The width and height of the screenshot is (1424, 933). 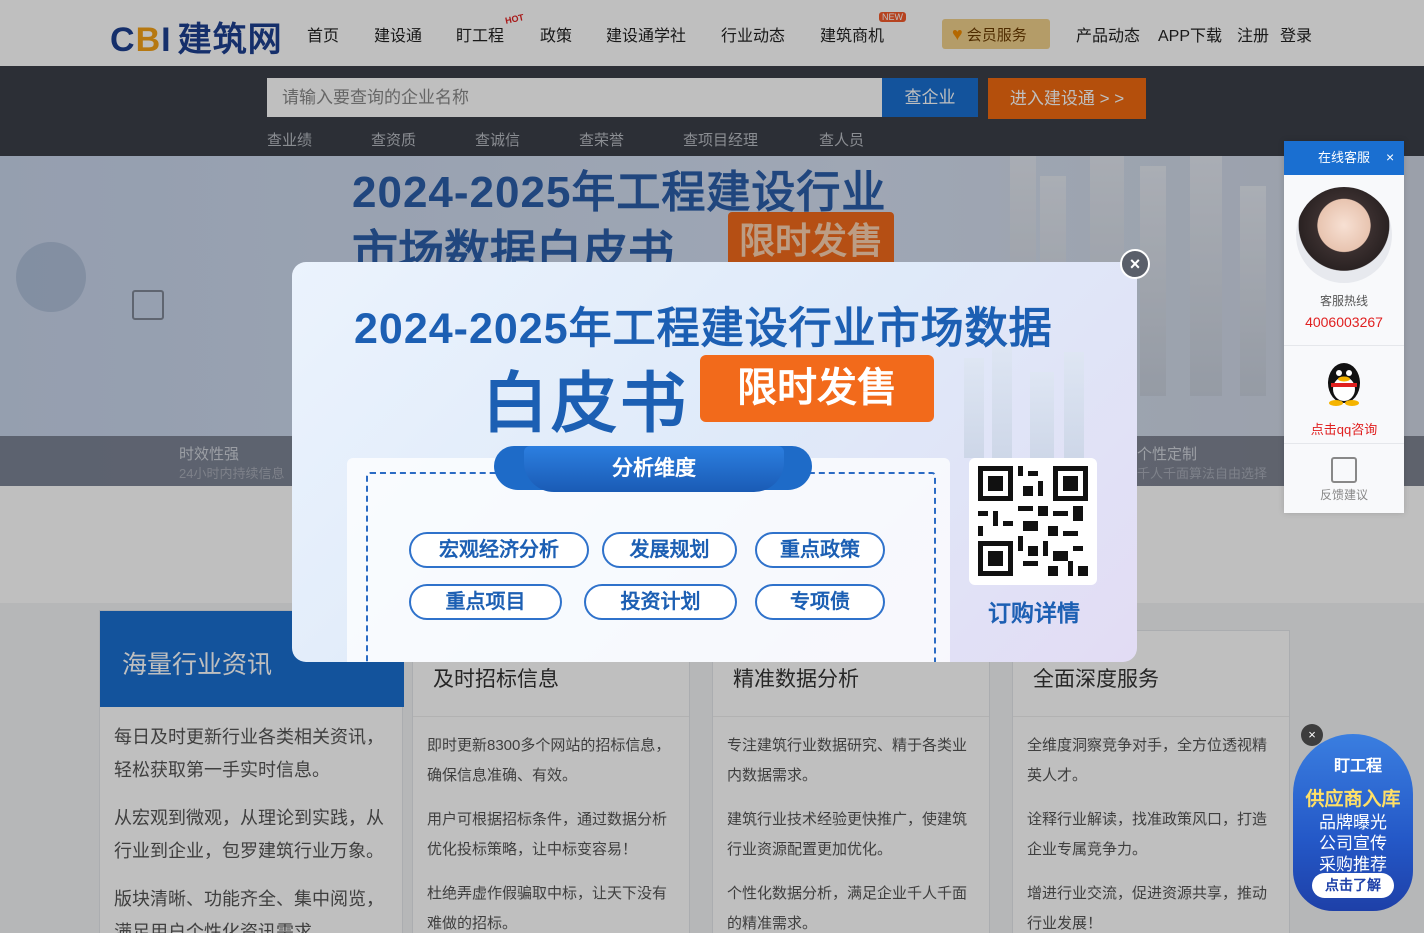 What do you see at coordinates (817, 388) in the screenshot?
I see `popup-limited-tag: 限时发售` at bounding box center [817, 388].